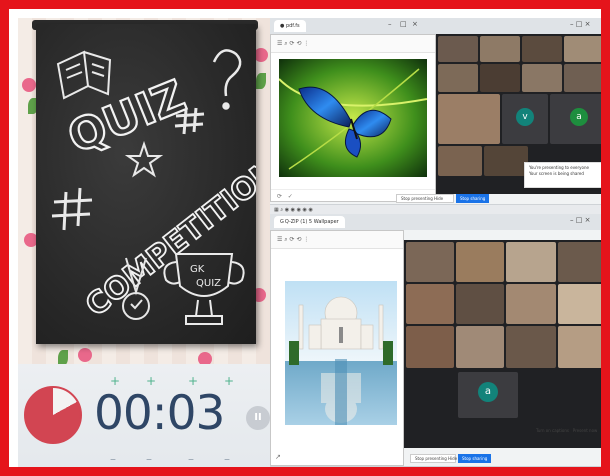 This screenshot has width=610, height=476. I want to click on browser-tab-bar: G Q-ZIP (1) 5 Wallpaper – □ ×, so click(435, 222).